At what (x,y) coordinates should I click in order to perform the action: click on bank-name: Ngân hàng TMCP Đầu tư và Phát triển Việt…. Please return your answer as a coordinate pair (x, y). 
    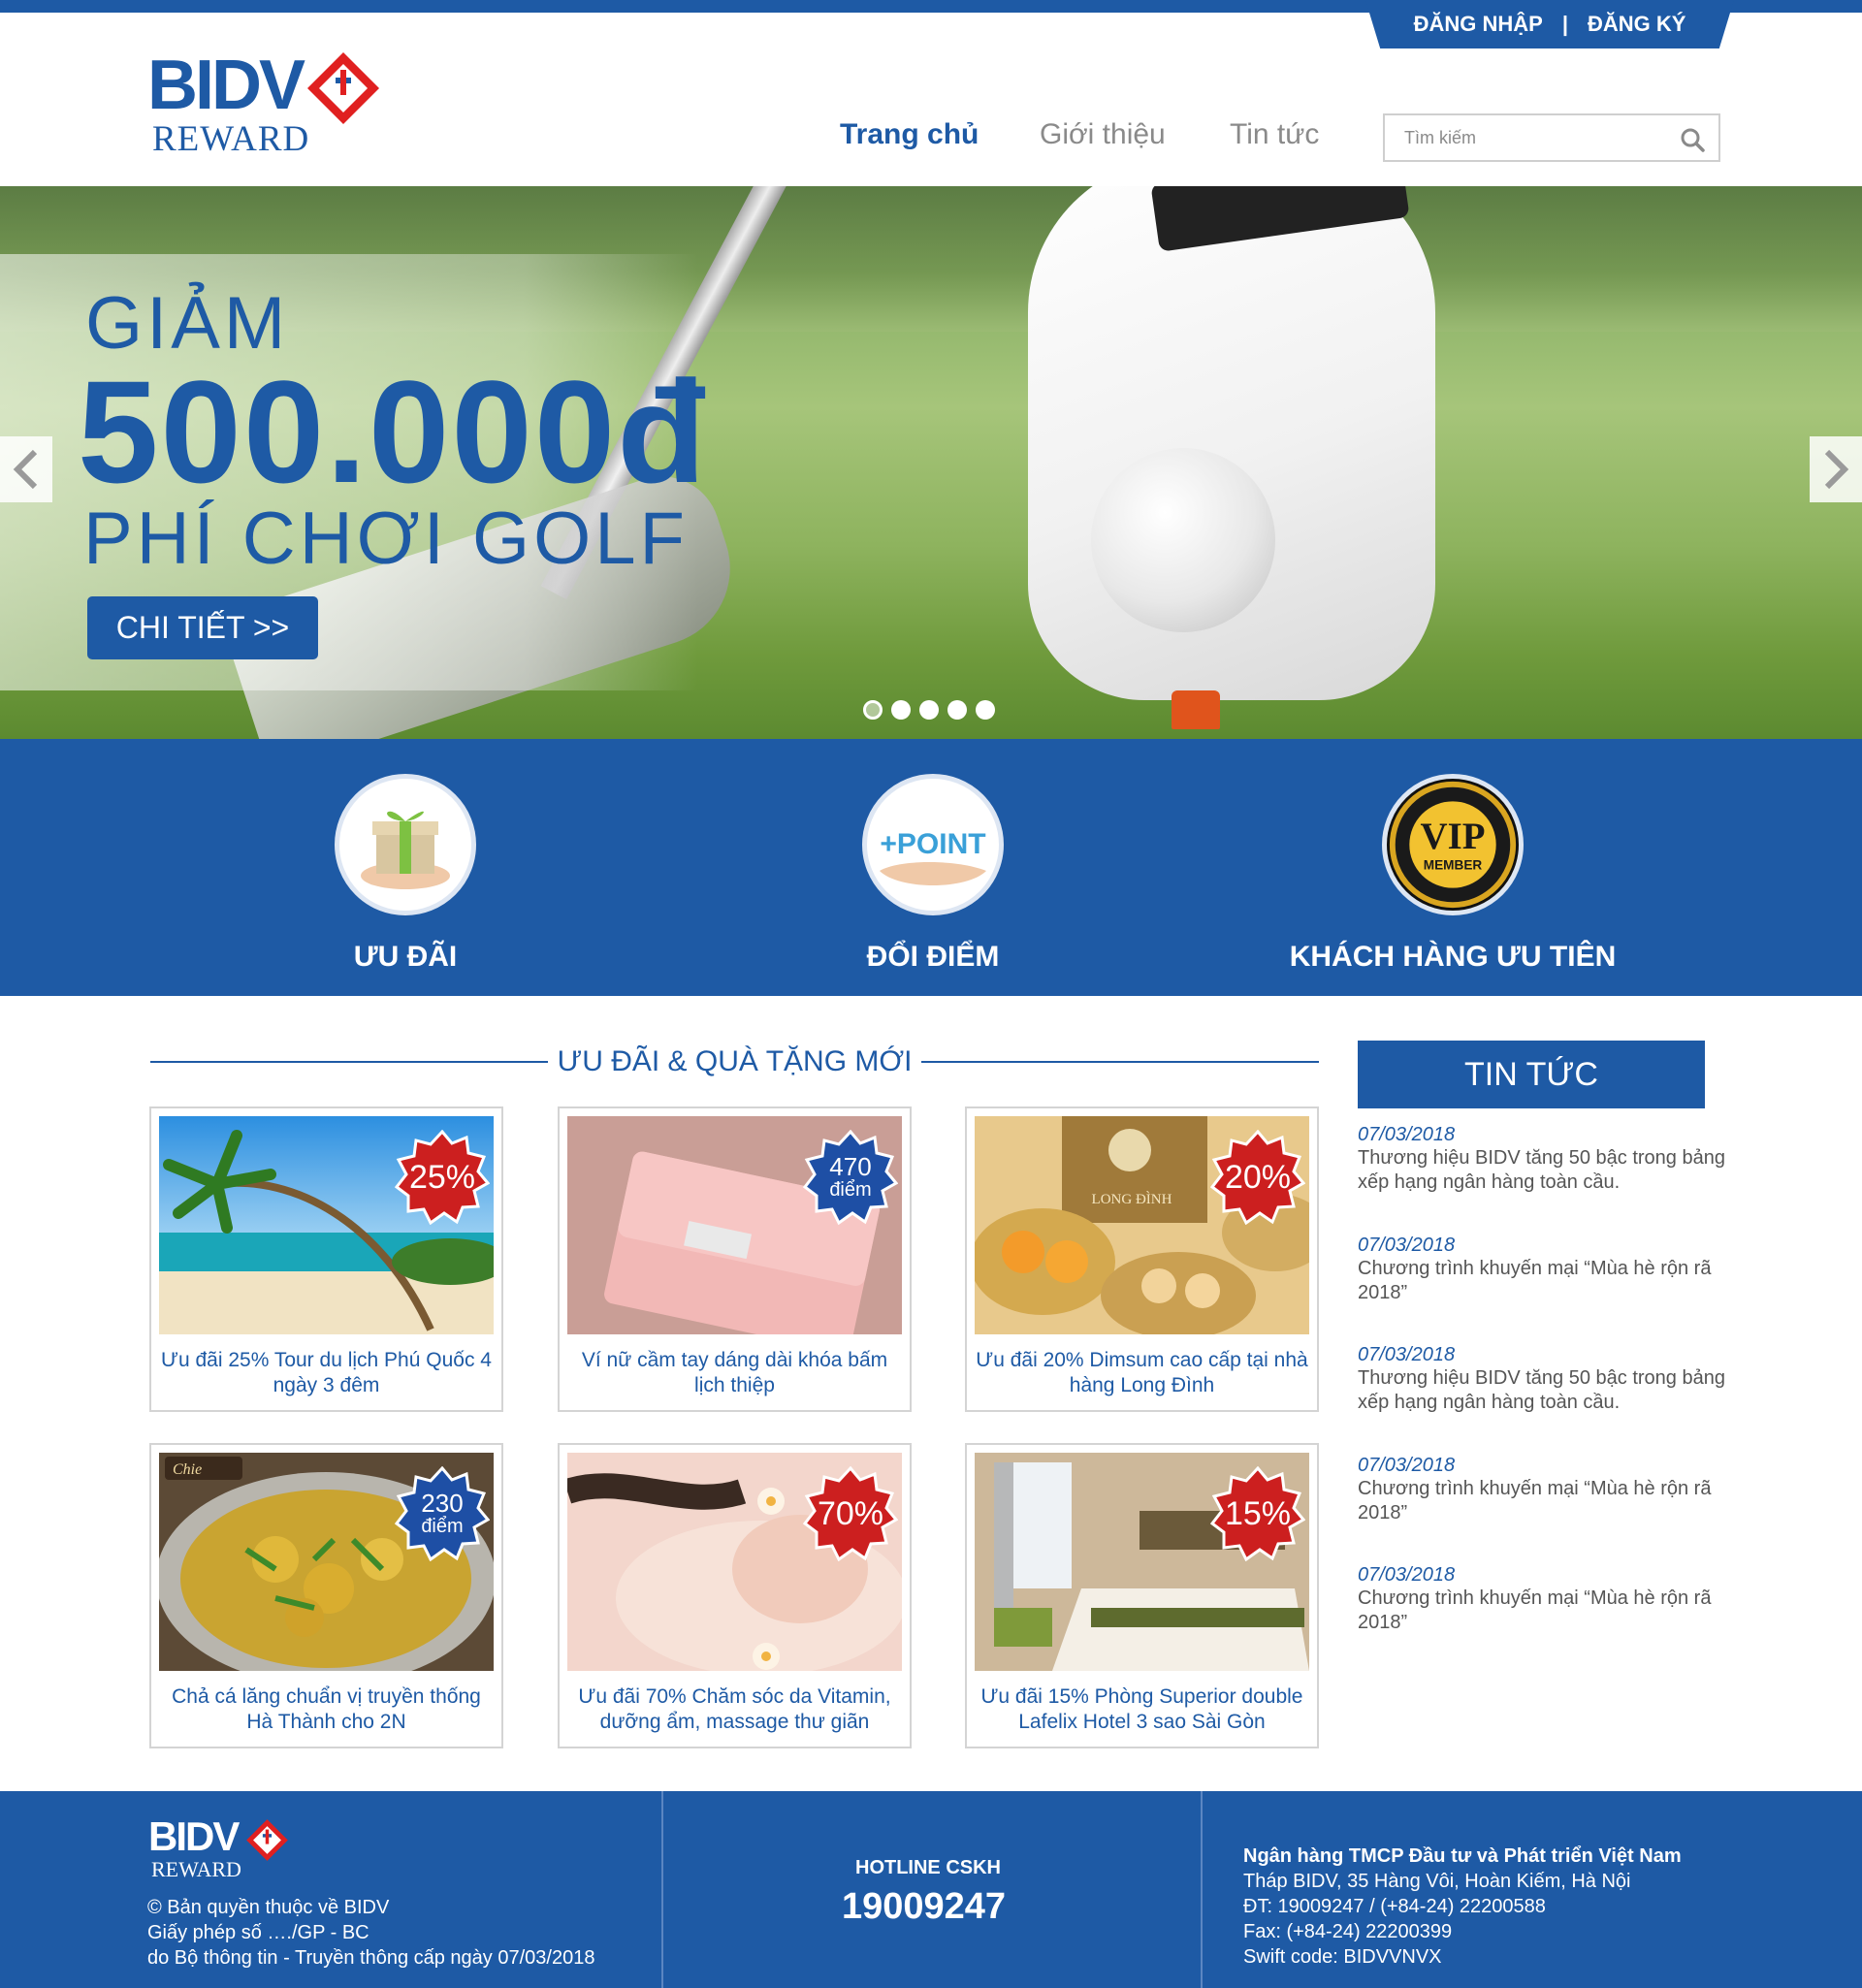
    Looking at the image, I should click on (1462, 1856).